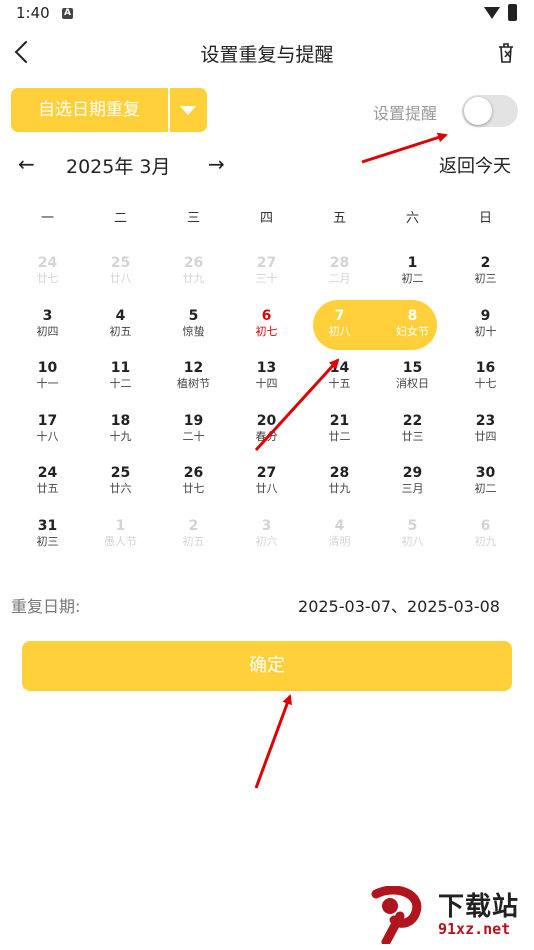  I want to click on trash-icon, so click(506, 53).